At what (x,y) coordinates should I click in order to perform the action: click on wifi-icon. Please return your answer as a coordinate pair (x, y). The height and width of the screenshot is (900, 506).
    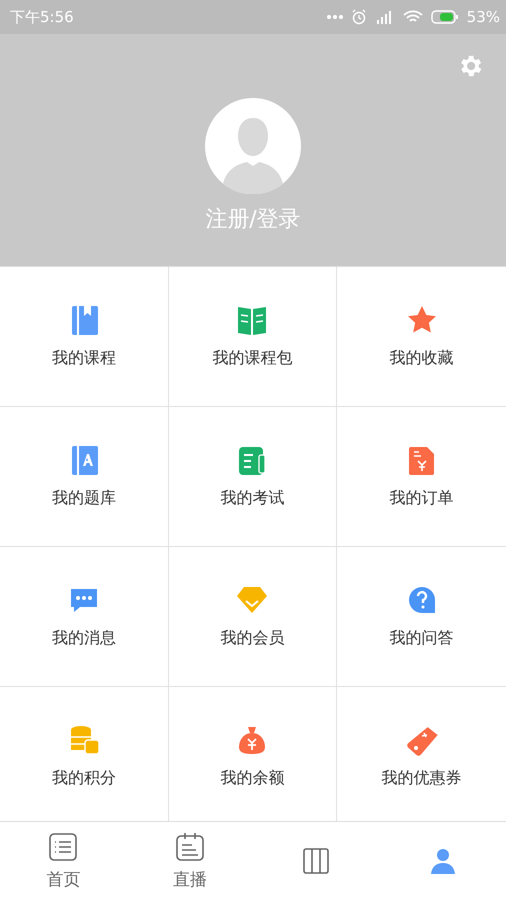
    Looking at the image, I should click on (412, 17).